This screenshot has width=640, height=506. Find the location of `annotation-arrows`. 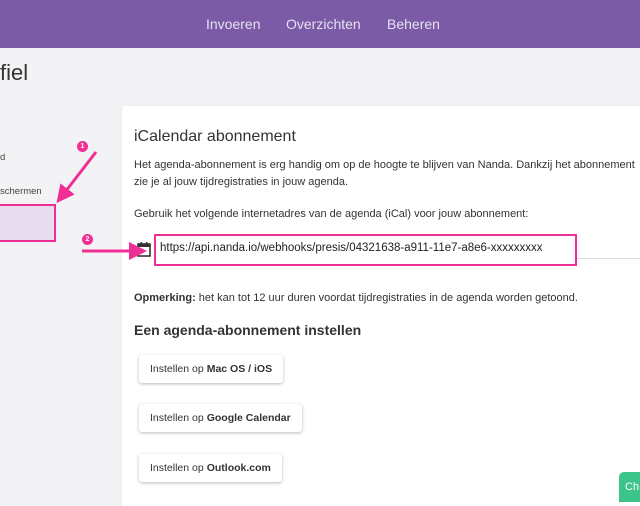

annotation-arrows is located at coordinates (101, 205).